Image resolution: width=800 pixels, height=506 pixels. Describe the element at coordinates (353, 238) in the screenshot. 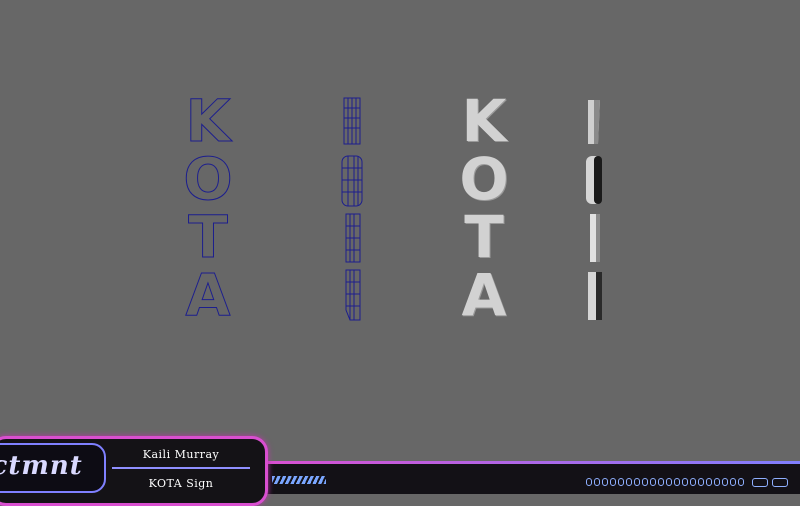

I see `wire-side-t-grid` at that location.